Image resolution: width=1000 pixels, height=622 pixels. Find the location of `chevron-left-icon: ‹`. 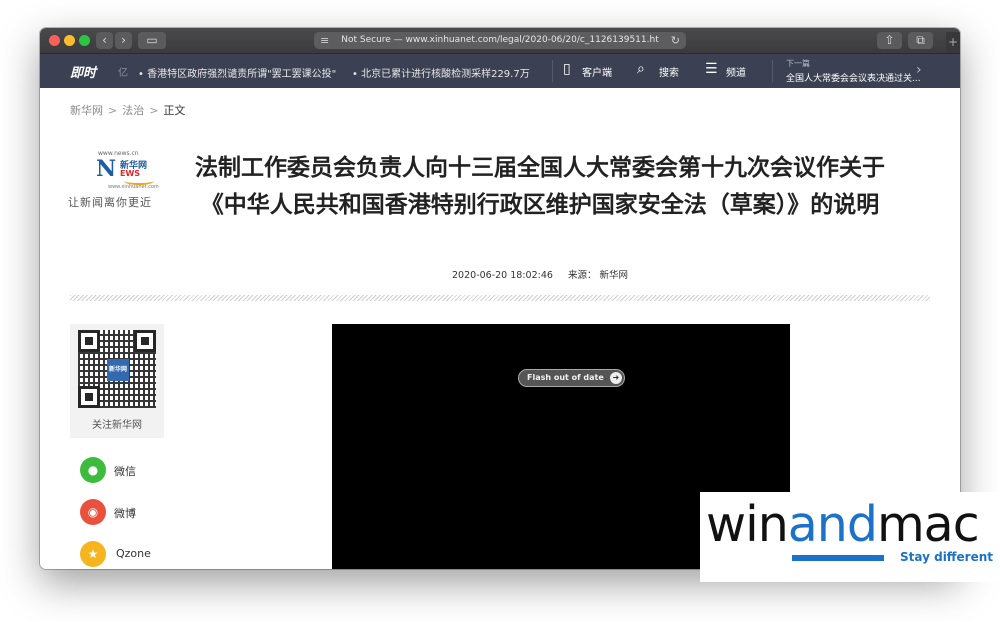

chevron-left-icon: ‹ is located at coordinates (104, 40).